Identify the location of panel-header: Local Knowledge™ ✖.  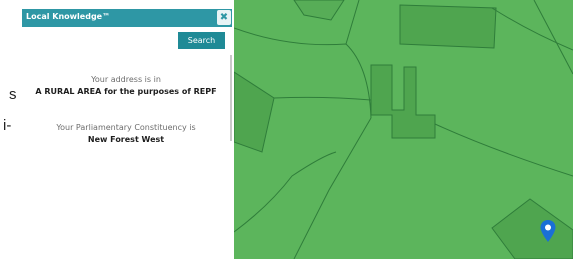
(127, 18).